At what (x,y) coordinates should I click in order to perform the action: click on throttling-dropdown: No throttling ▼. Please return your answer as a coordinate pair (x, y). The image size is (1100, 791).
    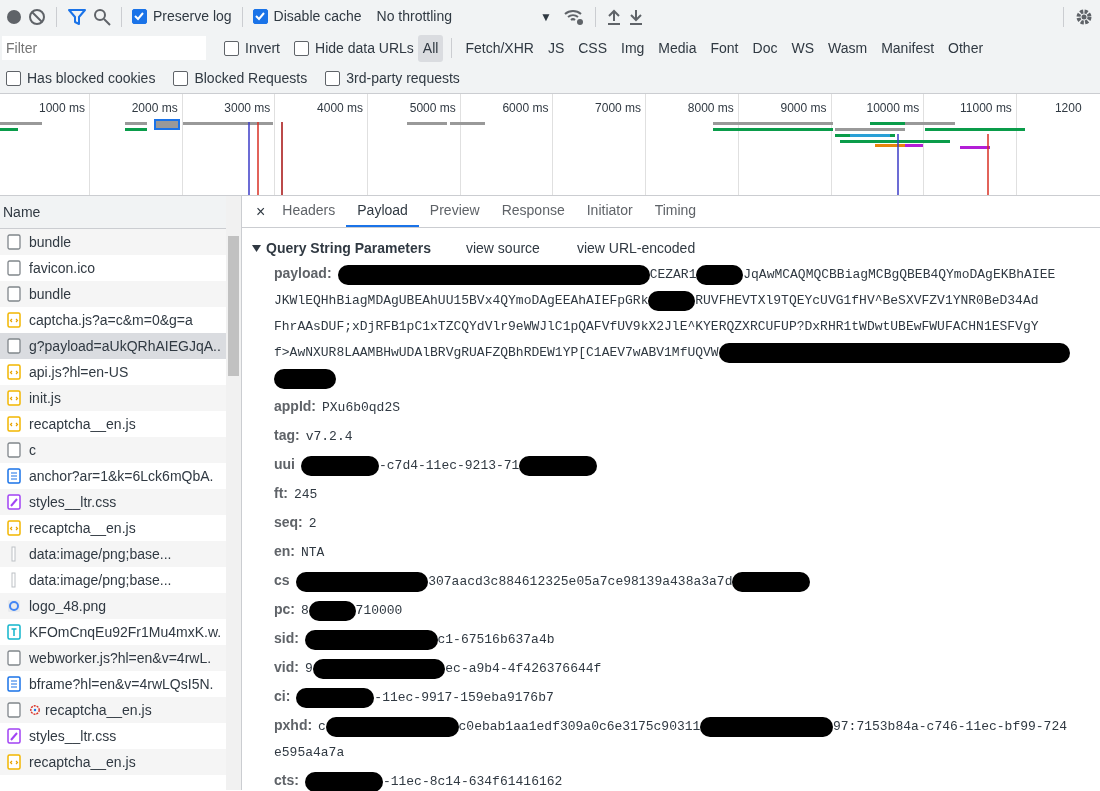
    Looking at the image, I should click on (464, 16).